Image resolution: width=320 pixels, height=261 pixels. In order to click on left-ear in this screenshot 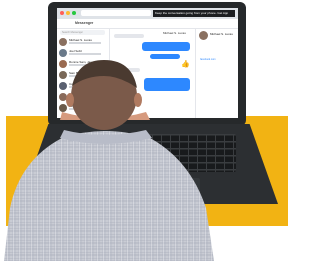, I will do `click(70, 100)`.